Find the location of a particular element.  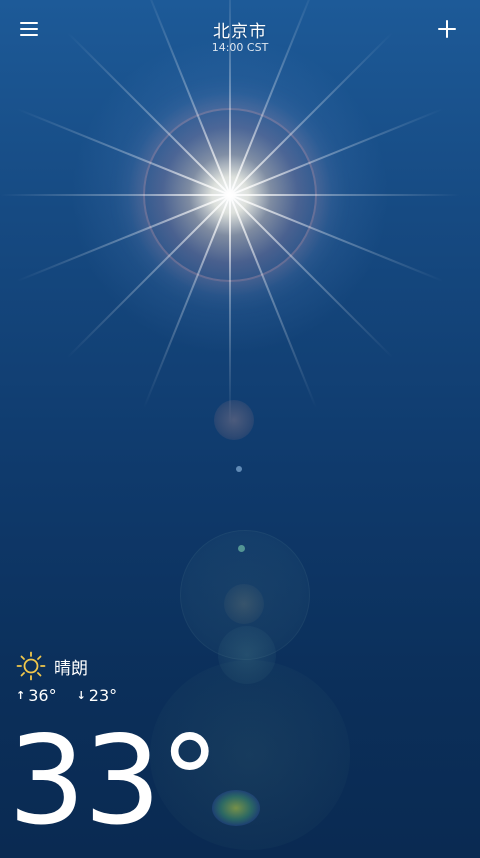

plus-icon is located at coordinates (448, 30).